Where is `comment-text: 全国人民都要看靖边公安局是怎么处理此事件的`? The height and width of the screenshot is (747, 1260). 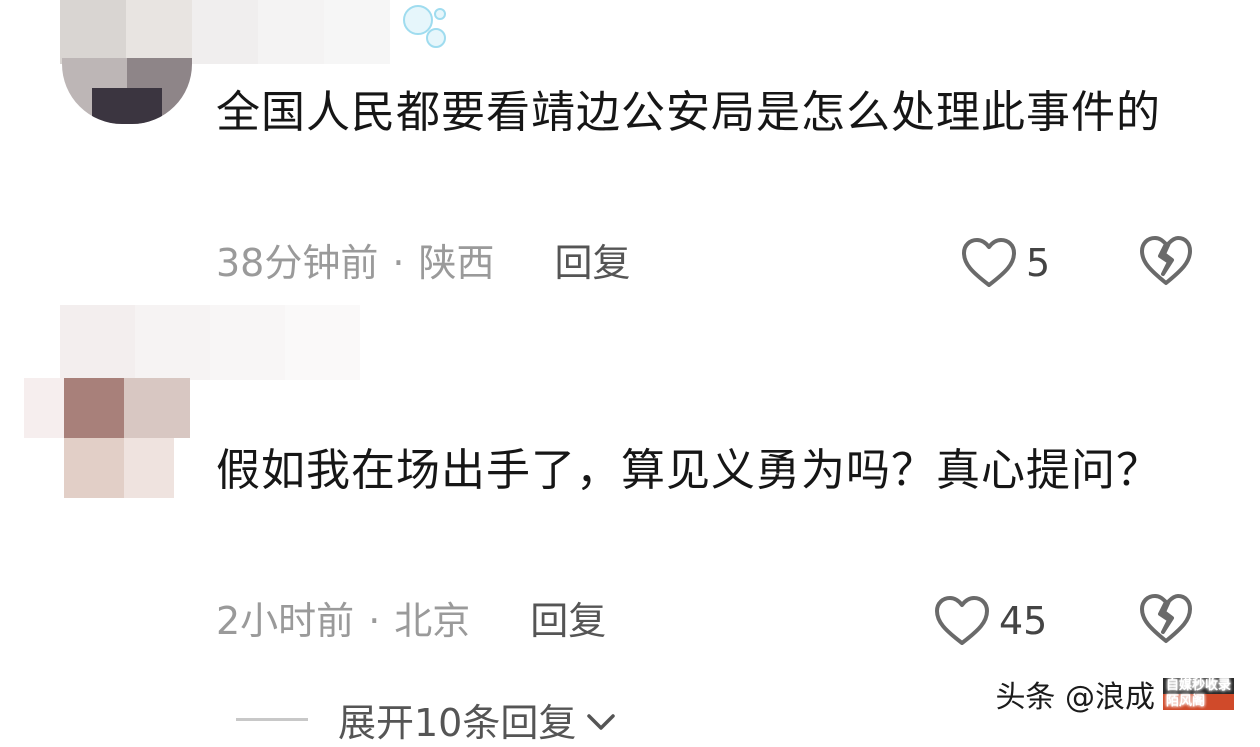
comment-text: 全国人民都要看靖边公安局是怎么处理此事件的 is located at coordinates (688, 112).